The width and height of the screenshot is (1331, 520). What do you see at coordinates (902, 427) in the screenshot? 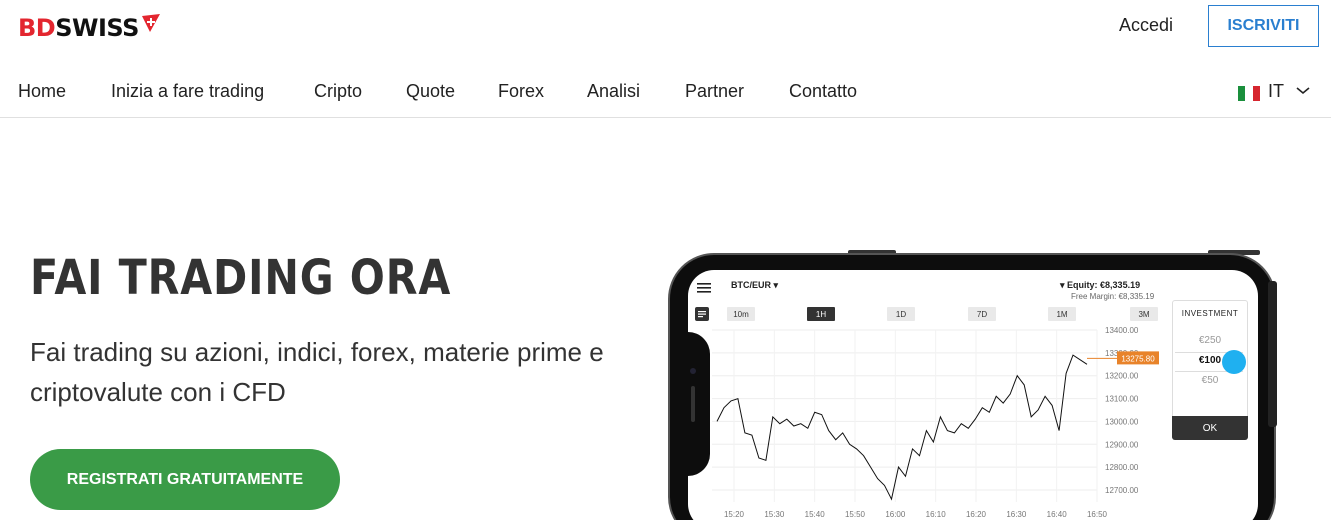
I see `price-line` at bounding box center [902, 427].